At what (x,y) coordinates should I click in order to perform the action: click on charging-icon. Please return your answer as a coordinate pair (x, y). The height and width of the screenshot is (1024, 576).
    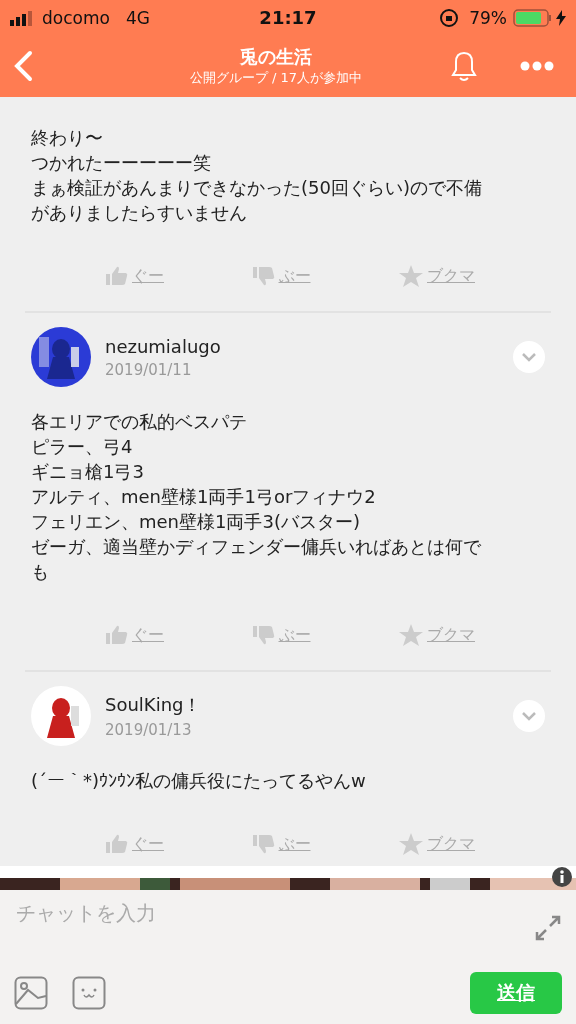
    Looking at the image, I should click on (561, 17).